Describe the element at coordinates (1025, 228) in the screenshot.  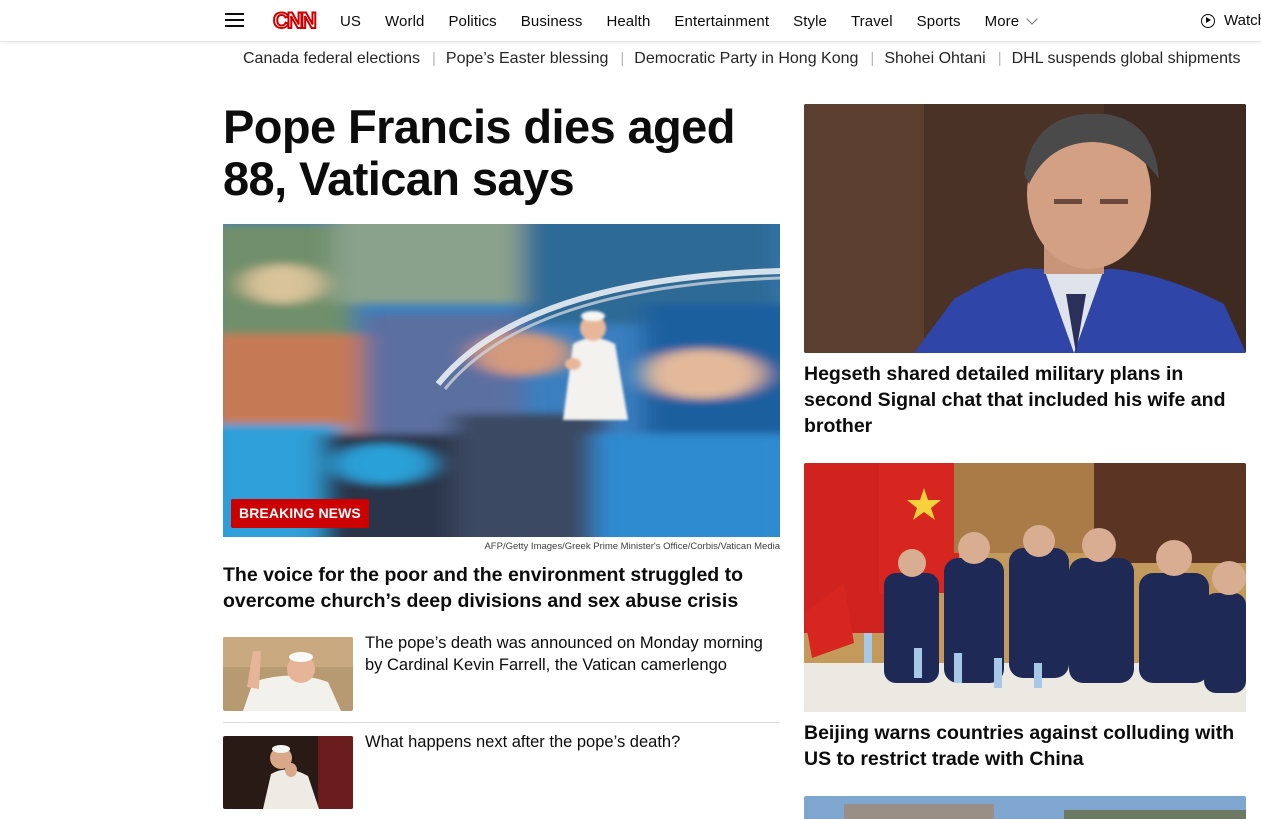
I see `story-image-hegseth` at that location.